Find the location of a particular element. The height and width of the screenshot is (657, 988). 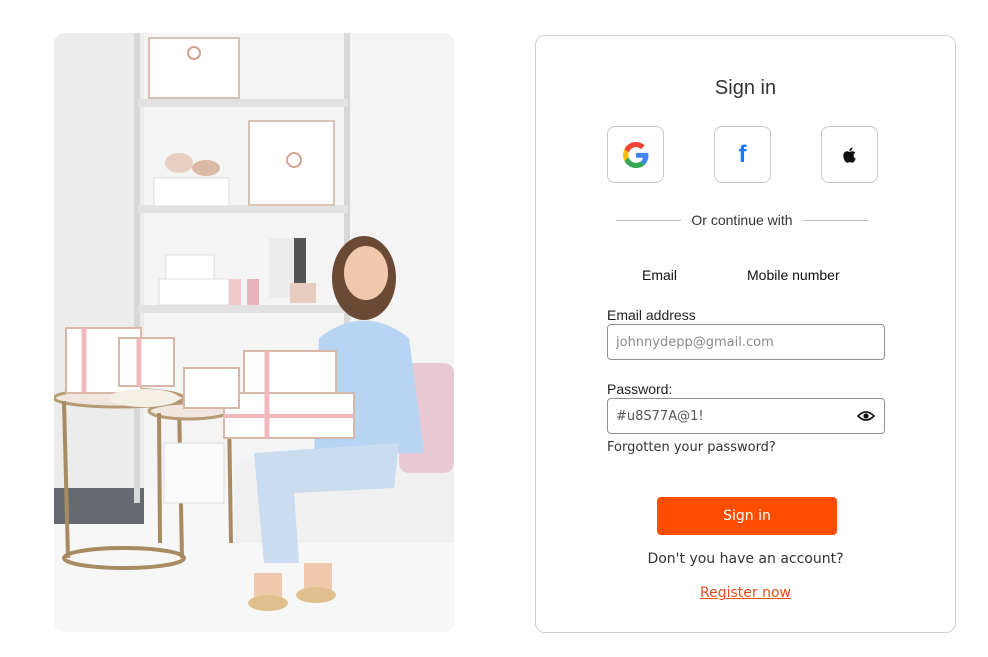

tab-mobile-number: Mobile number is located at coordinates (793, 275).